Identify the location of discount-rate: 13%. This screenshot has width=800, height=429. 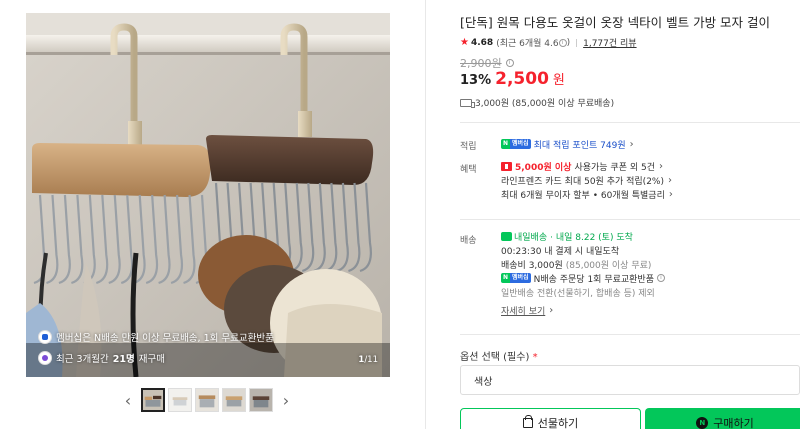
(476, 80).